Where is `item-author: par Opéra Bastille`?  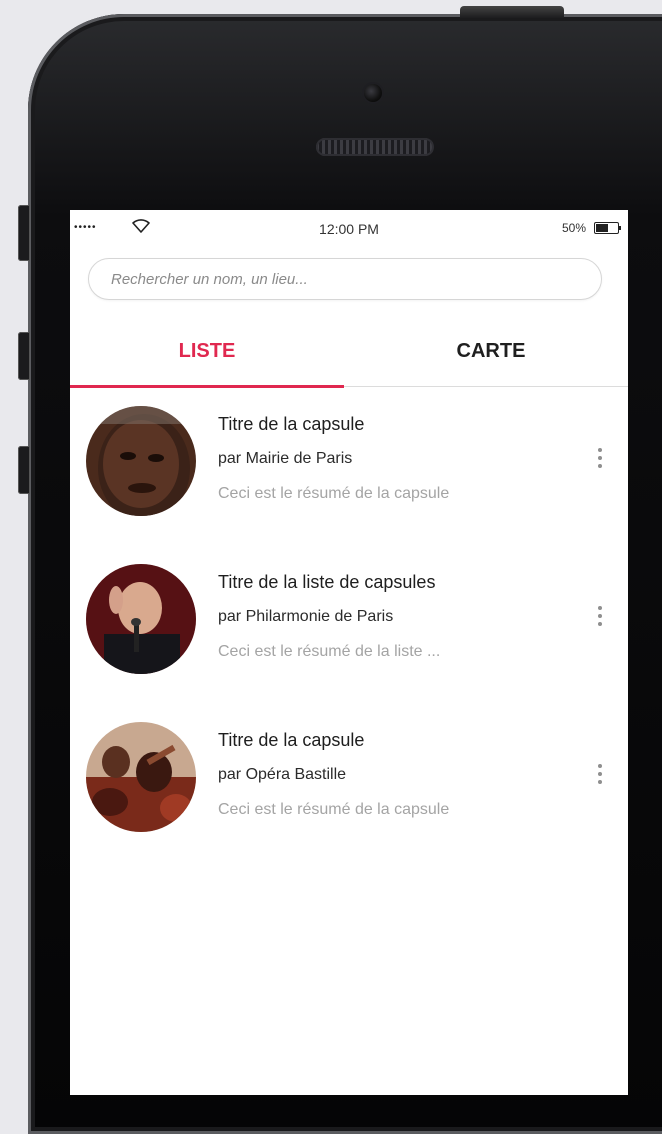 item-author: par Opéra Bastille is located at coordinates (282, 774).